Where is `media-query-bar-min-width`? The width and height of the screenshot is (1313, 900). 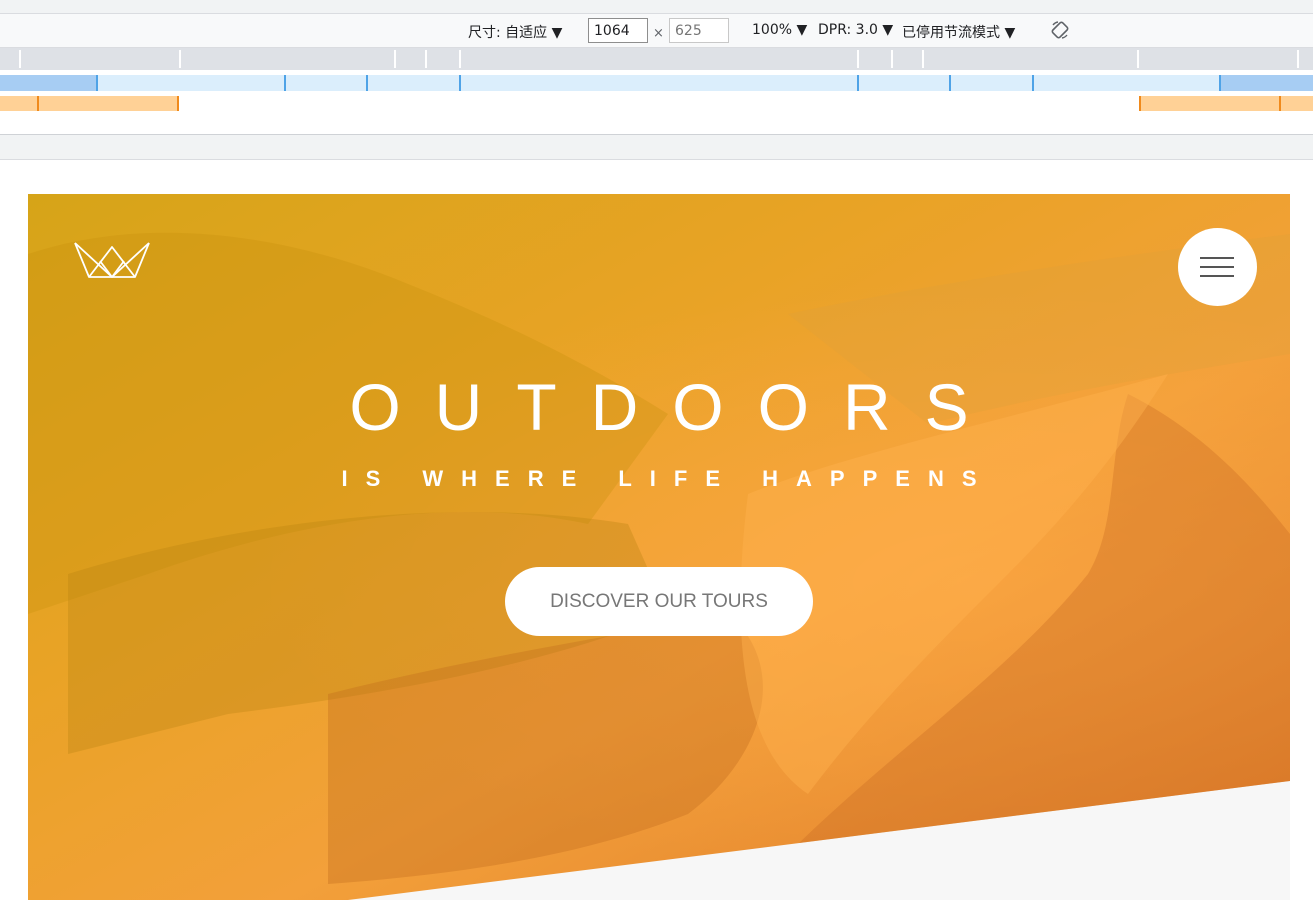
media-query-bar-min-width is located at coordinates (656, 103).